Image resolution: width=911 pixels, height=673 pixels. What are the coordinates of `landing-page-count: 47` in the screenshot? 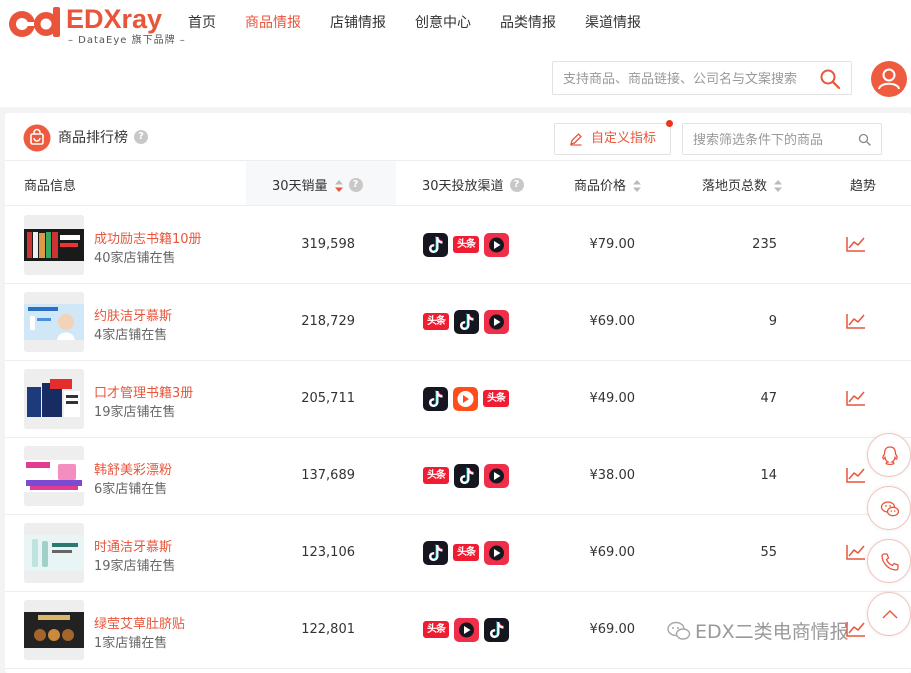 It's located at (768, 398).